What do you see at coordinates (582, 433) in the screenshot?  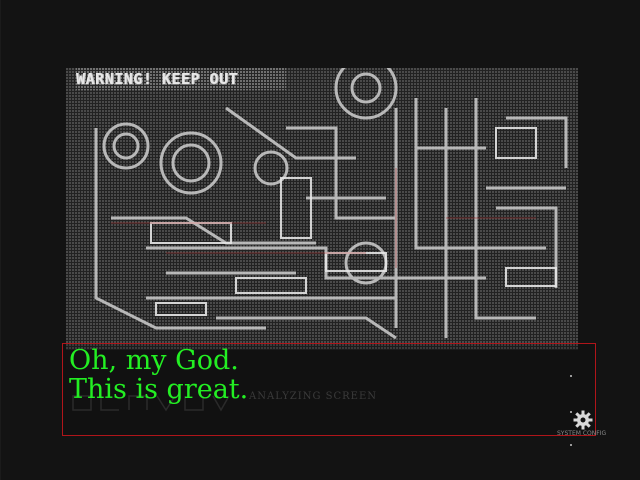 I see `config-label: SYSTEM CONFIG` at bounding box center [582, 433].